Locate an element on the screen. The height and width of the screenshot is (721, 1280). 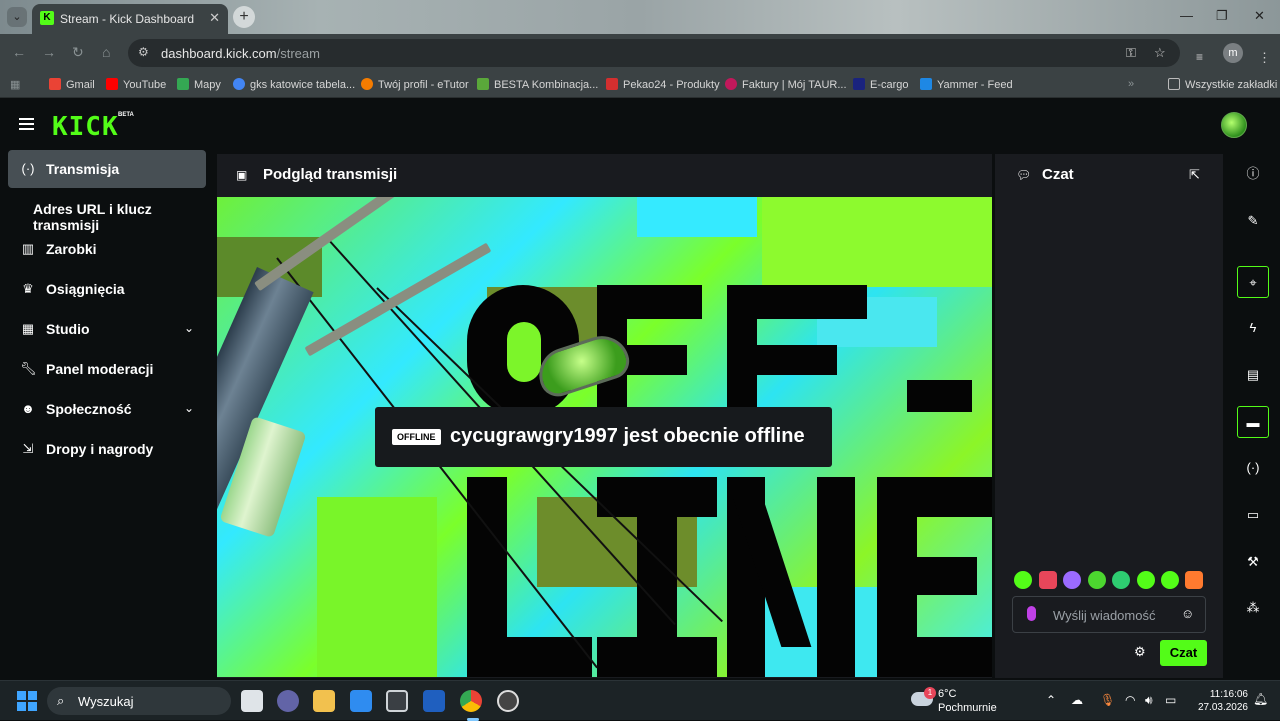
nodes-icon: ⁂ is located at coordinates (1253, 608).